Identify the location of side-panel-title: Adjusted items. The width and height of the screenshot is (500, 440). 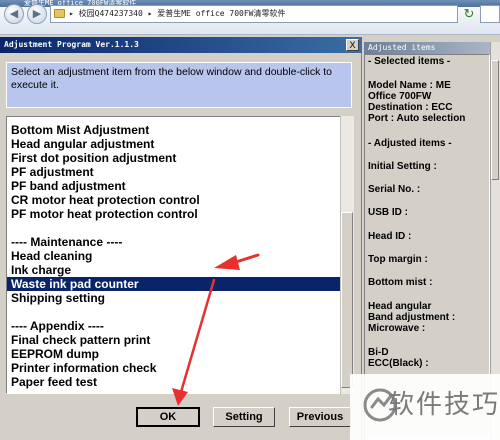
(427, 48).